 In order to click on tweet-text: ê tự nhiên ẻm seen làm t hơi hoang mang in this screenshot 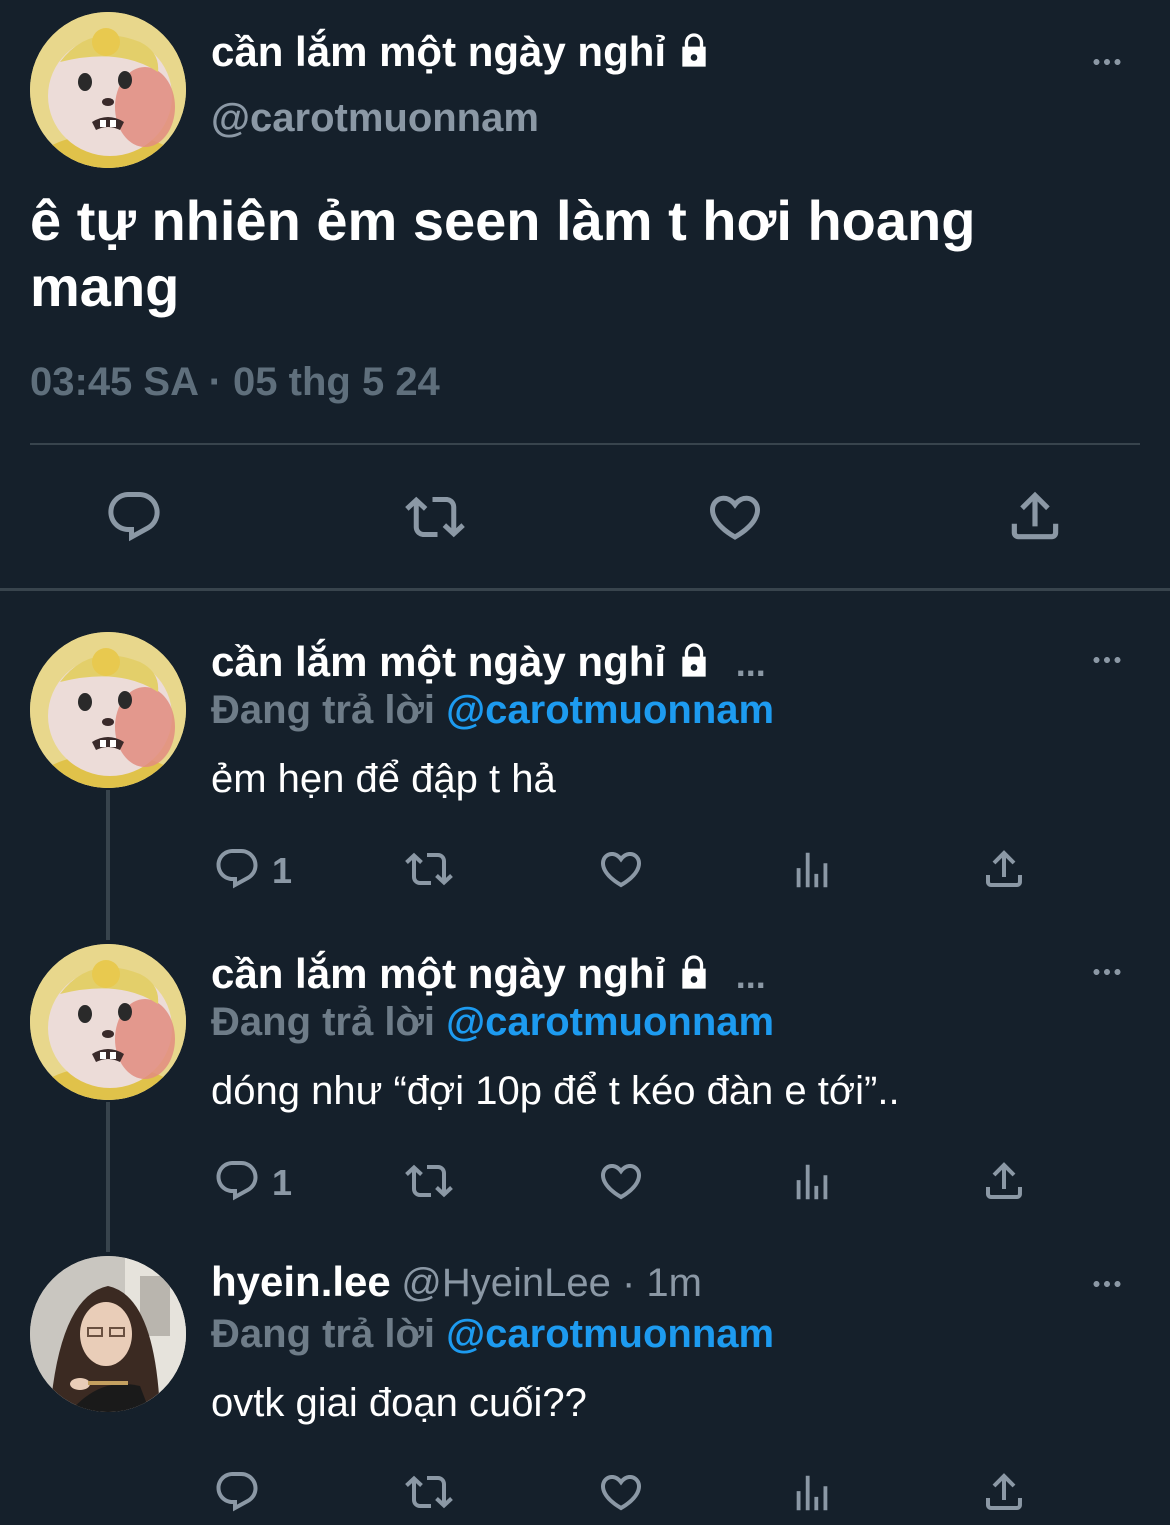, I will do `click(502, 254)`.